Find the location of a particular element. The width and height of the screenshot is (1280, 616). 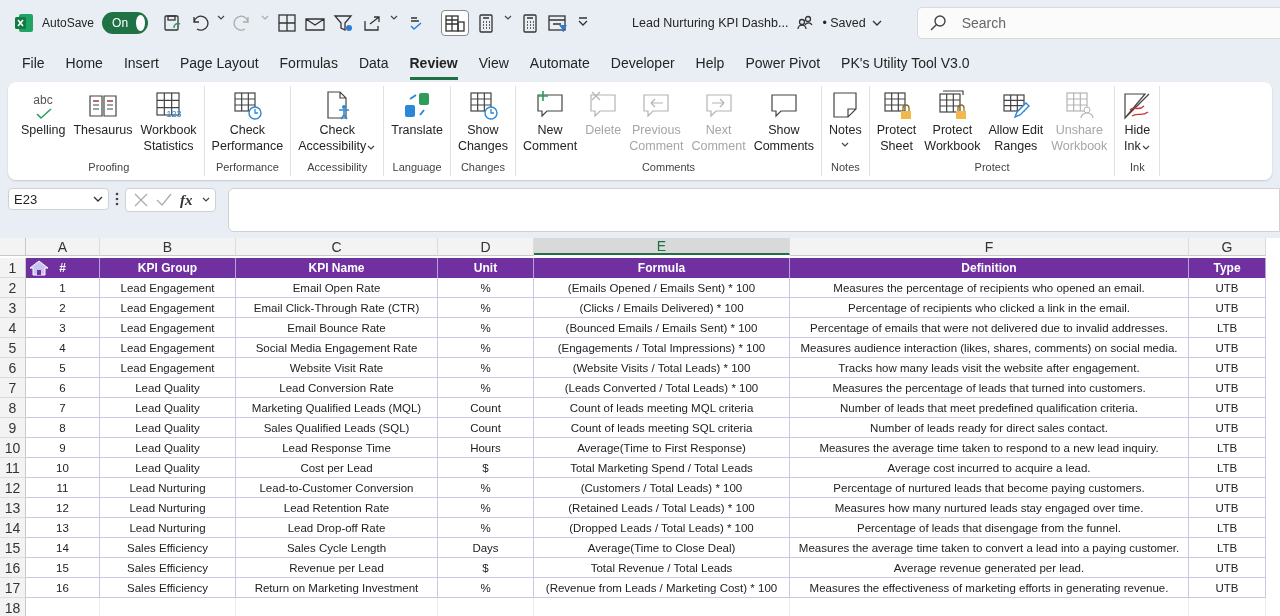

ribbon-button: Show Comments is located at coordinates (784, 125).